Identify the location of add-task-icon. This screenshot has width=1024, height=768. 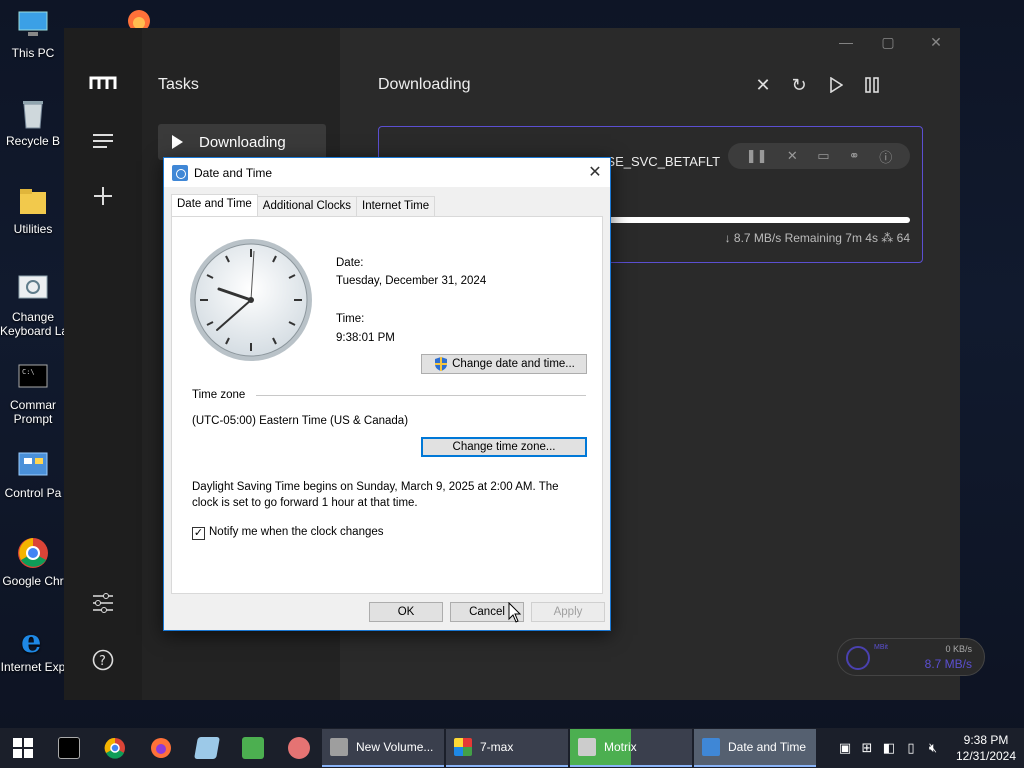
(103, 196).